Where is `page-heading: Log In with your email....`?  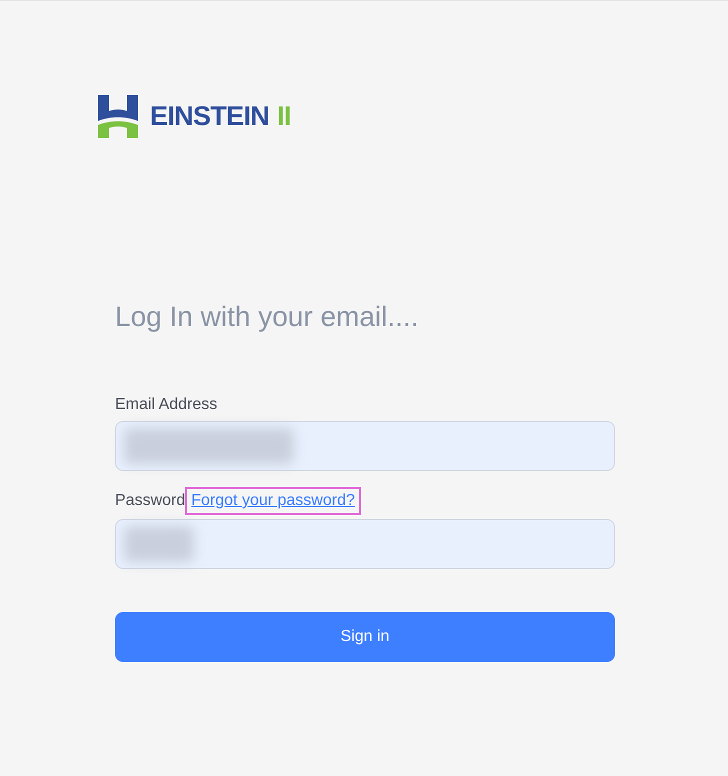
page-heading: Log In with your email.... is located at coordinates (267, 317).